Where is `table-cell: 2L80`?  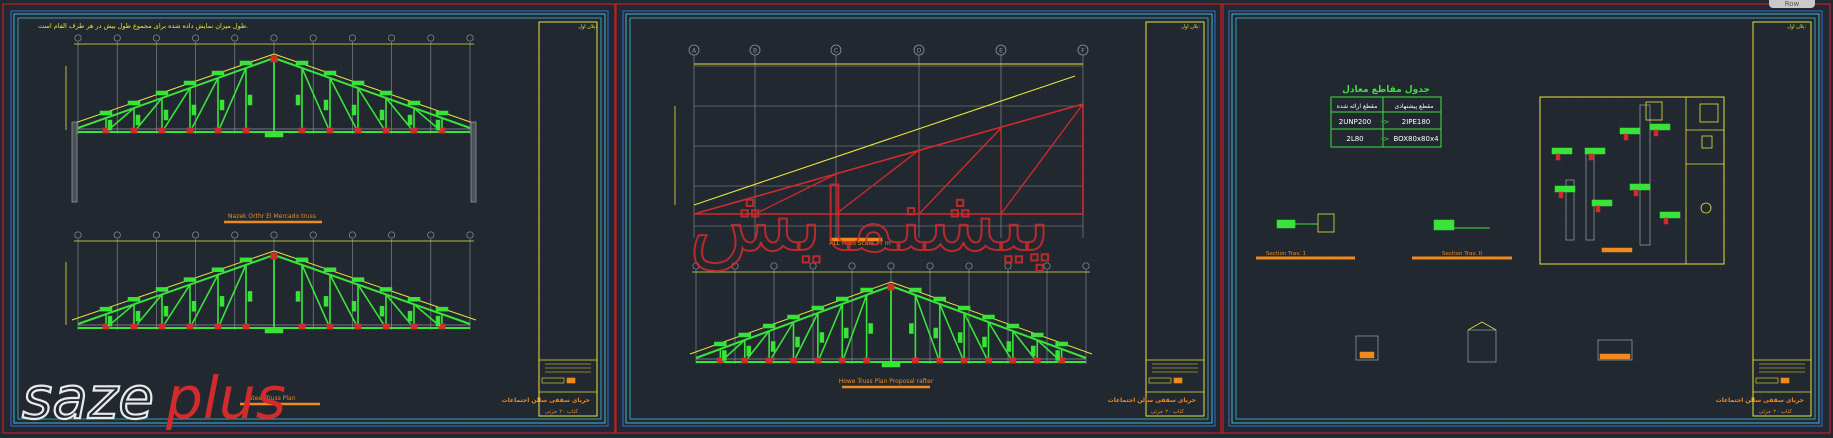 table-cell: 2L80 is located at coordinates (1354, 139).